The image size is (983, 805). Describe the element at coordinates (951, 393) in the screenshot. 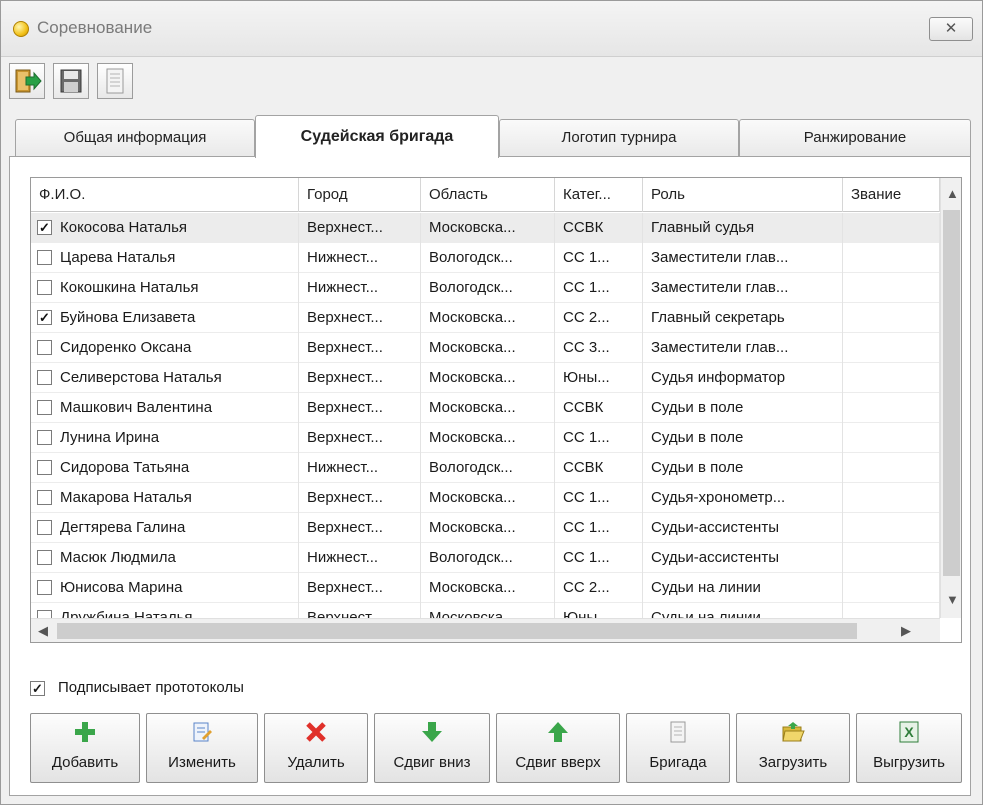

I see `vertical-scroll-thumb` at that location.